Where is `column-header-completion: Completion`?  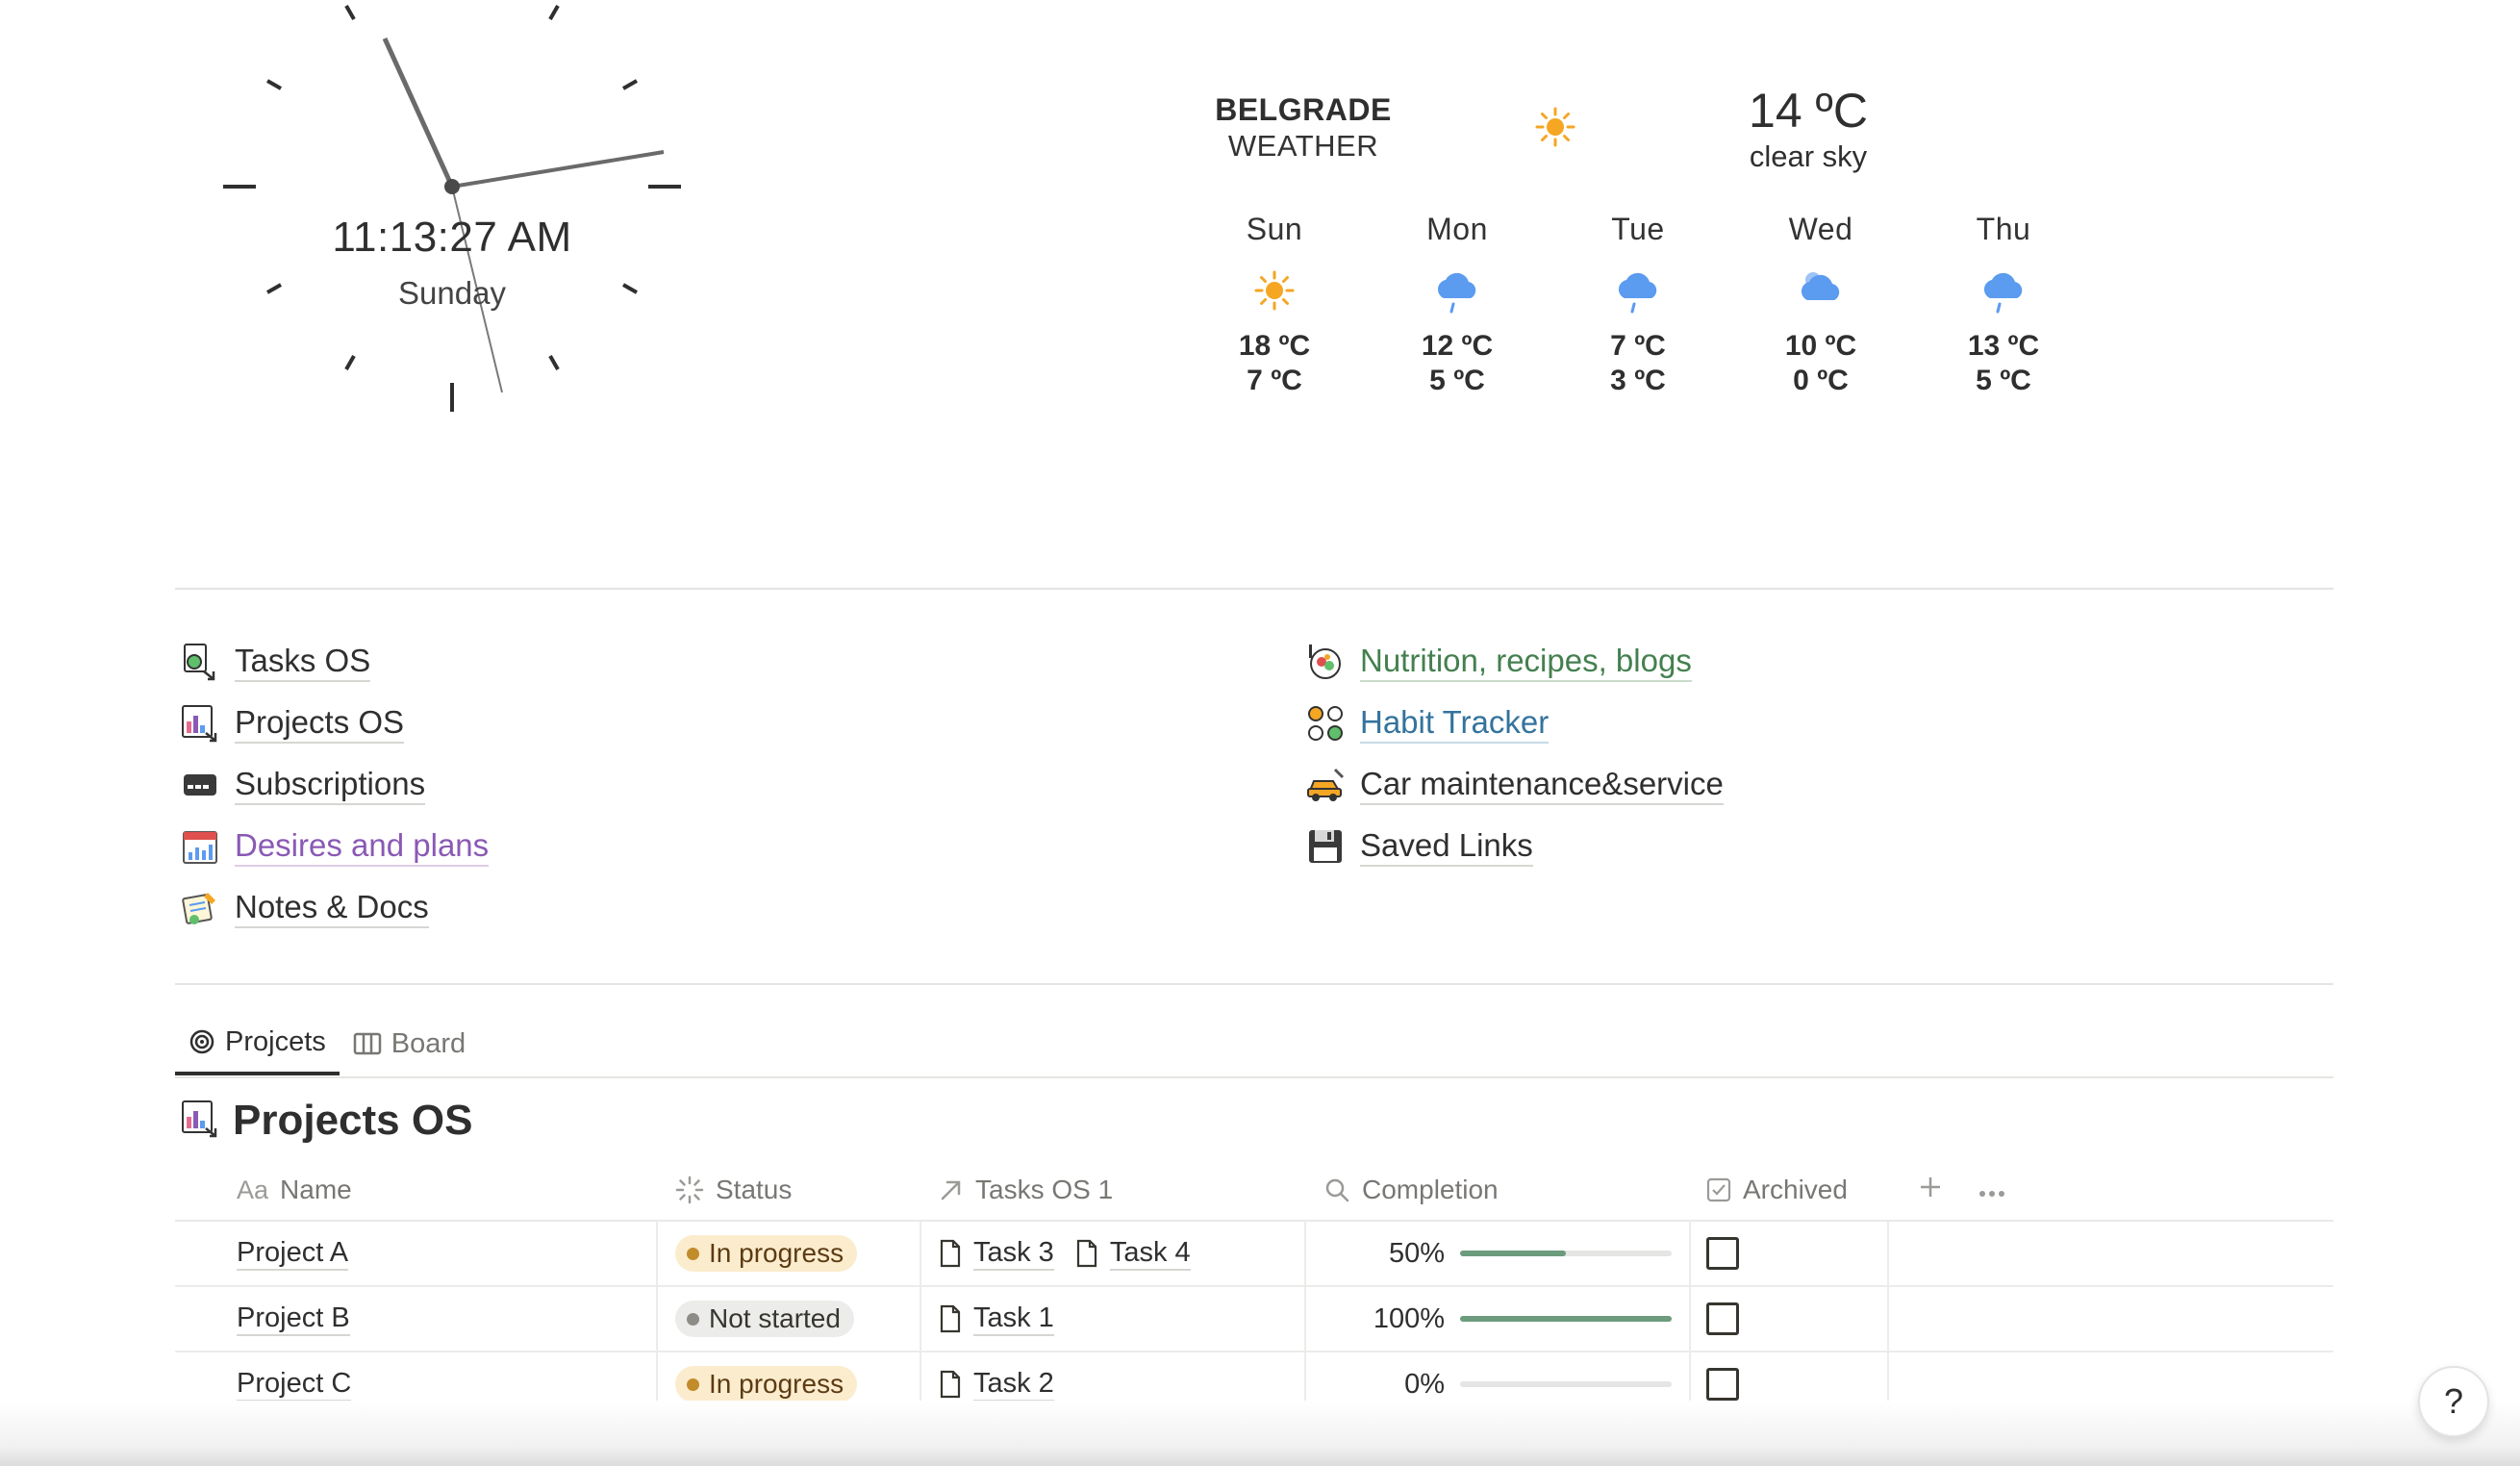 column-header-completion: Completion is located at coordinates (1499, 1190).